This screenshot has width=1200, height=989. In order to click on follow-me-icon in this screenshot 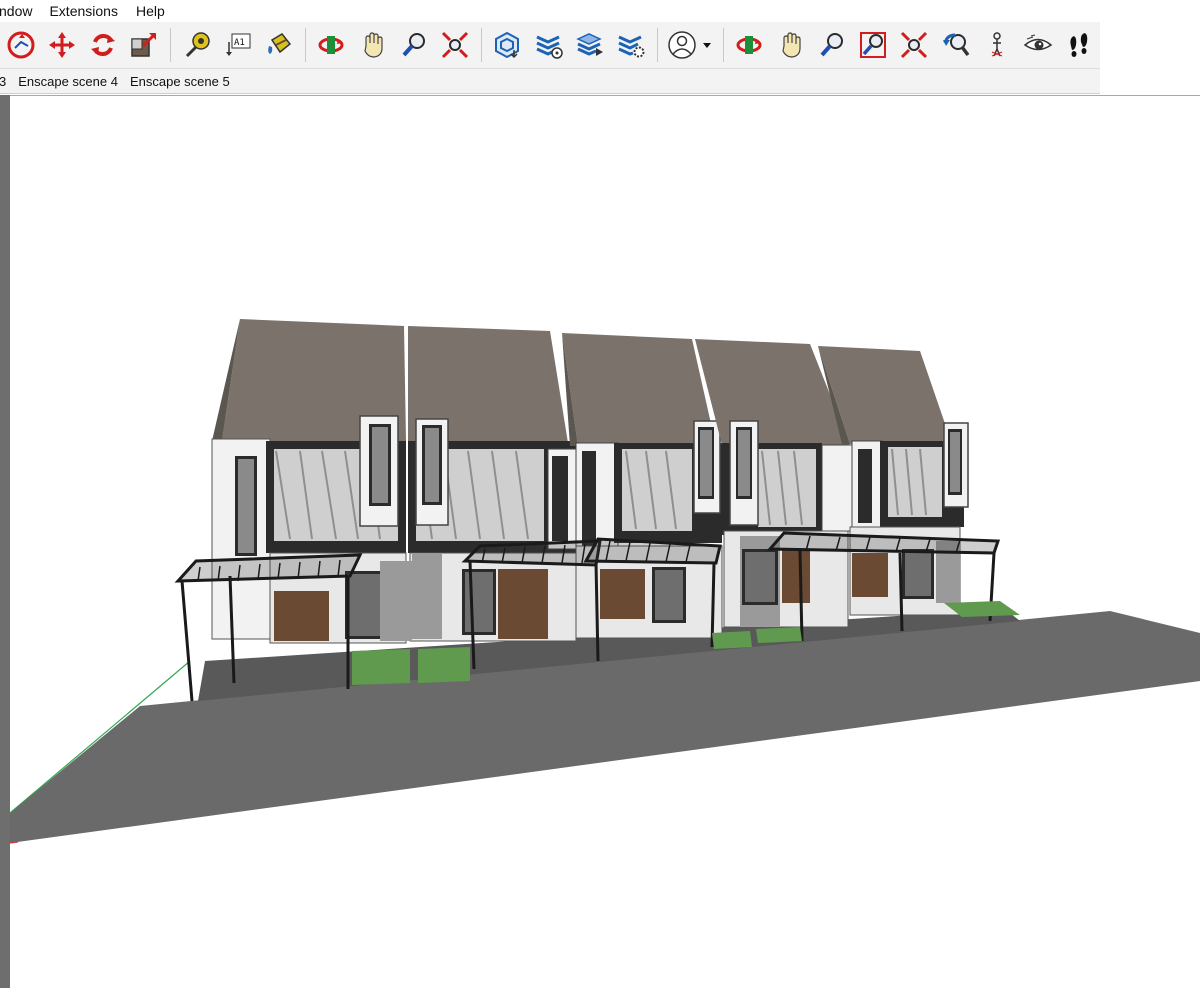, I will do `click(20, 45)`.